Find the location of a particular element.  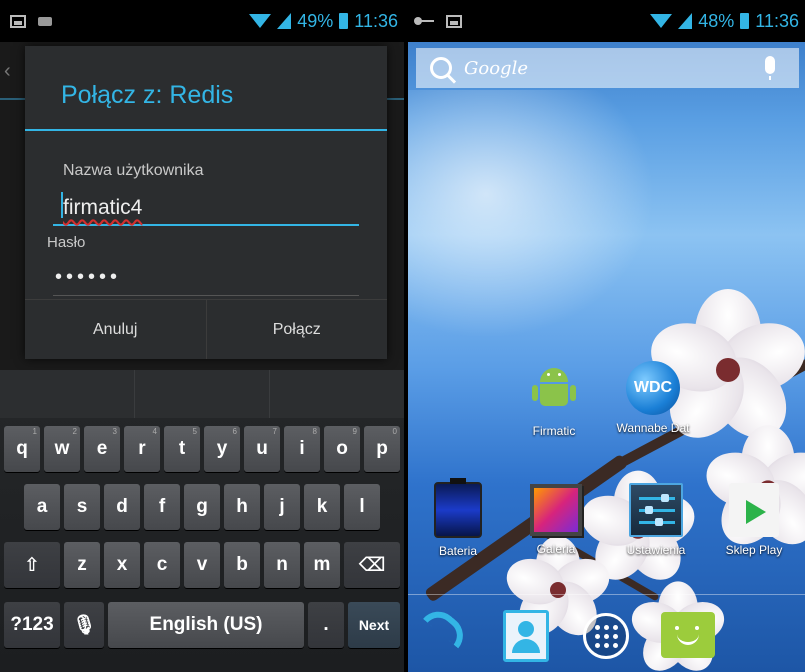

key-f: f is located at coordinates (162, 507).